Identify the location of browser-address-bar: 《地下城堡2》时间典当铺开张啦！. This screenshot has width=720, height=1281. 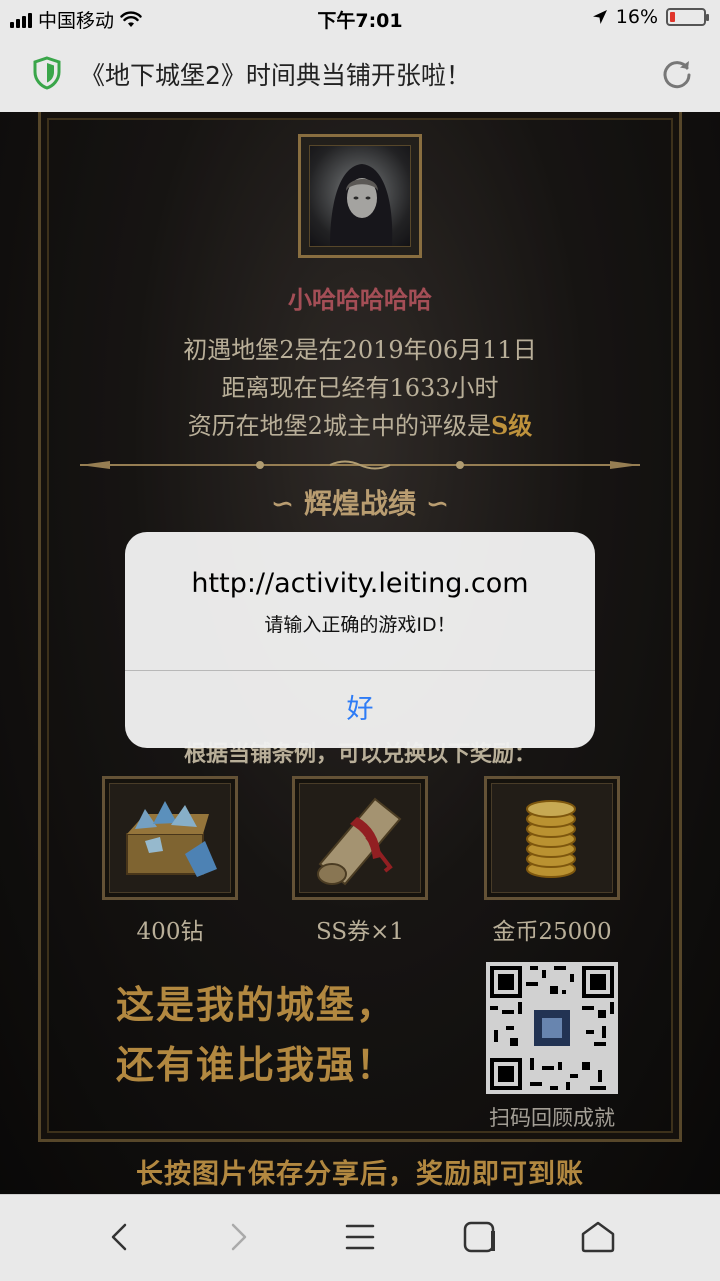
(360, 74).